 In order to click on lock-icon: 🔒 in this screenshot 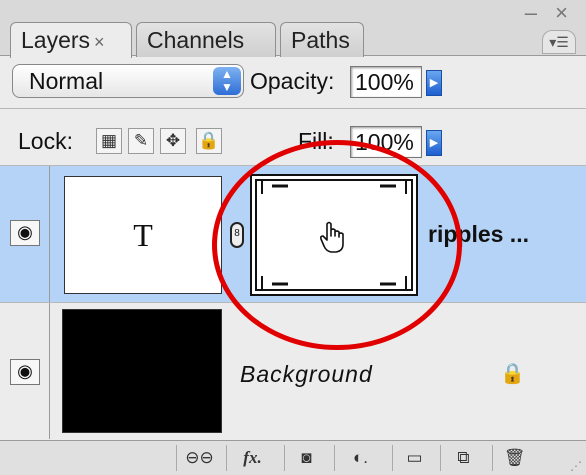, I will do `click(512, 374)`.